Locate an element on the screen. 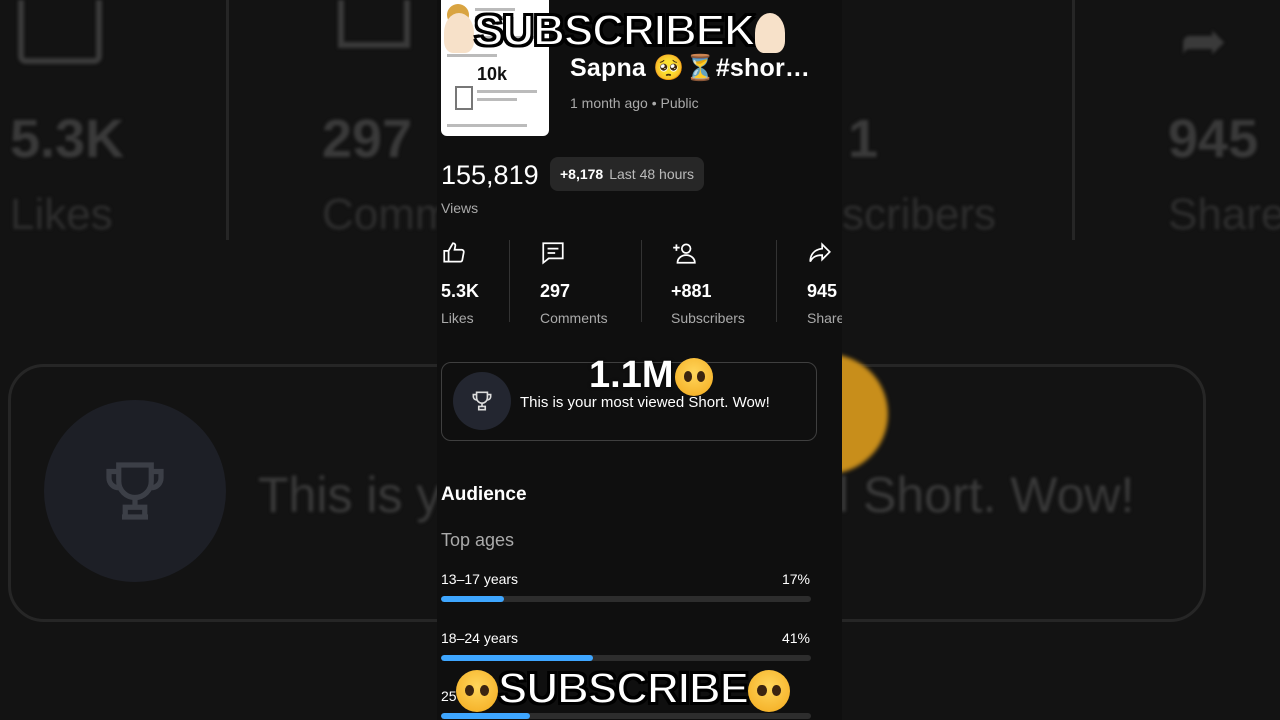 Image resolution: width=1280 pixels, height=720 pixels. bg-message-right: l Short. Wow! is located at coordinates (986, 495).